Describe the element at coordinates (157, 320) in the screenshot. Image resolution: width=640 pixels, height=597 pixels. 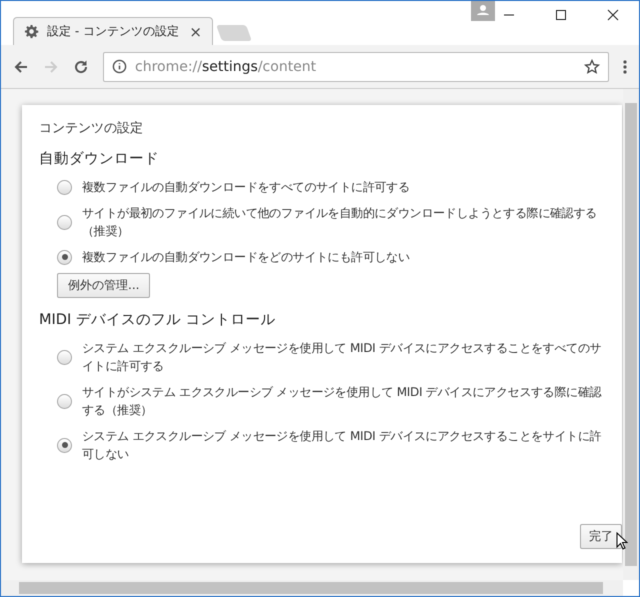
I see `section-heading: MIDI デバイスのフル コントロール` at that location.